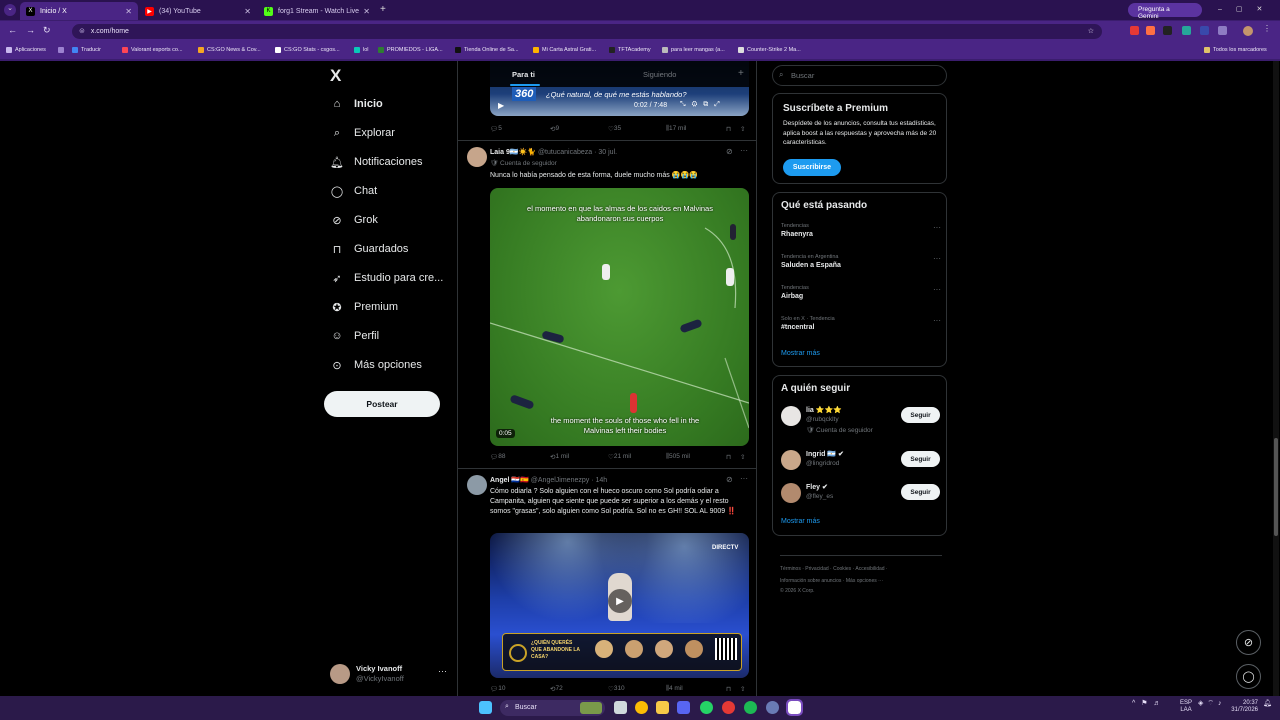 The image size is (1280, 720). What do you see at coordinates (662, 707) in the screenshot?
I see `explorer-icon` at bounding box center [662, 707].